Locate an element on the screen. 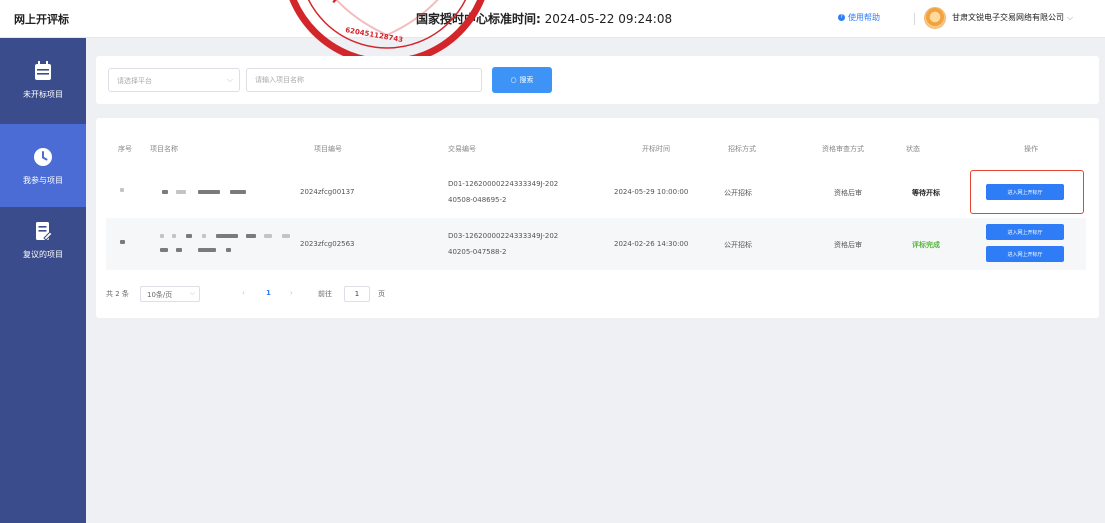  project-name-input is located at coordinates (364, 80).